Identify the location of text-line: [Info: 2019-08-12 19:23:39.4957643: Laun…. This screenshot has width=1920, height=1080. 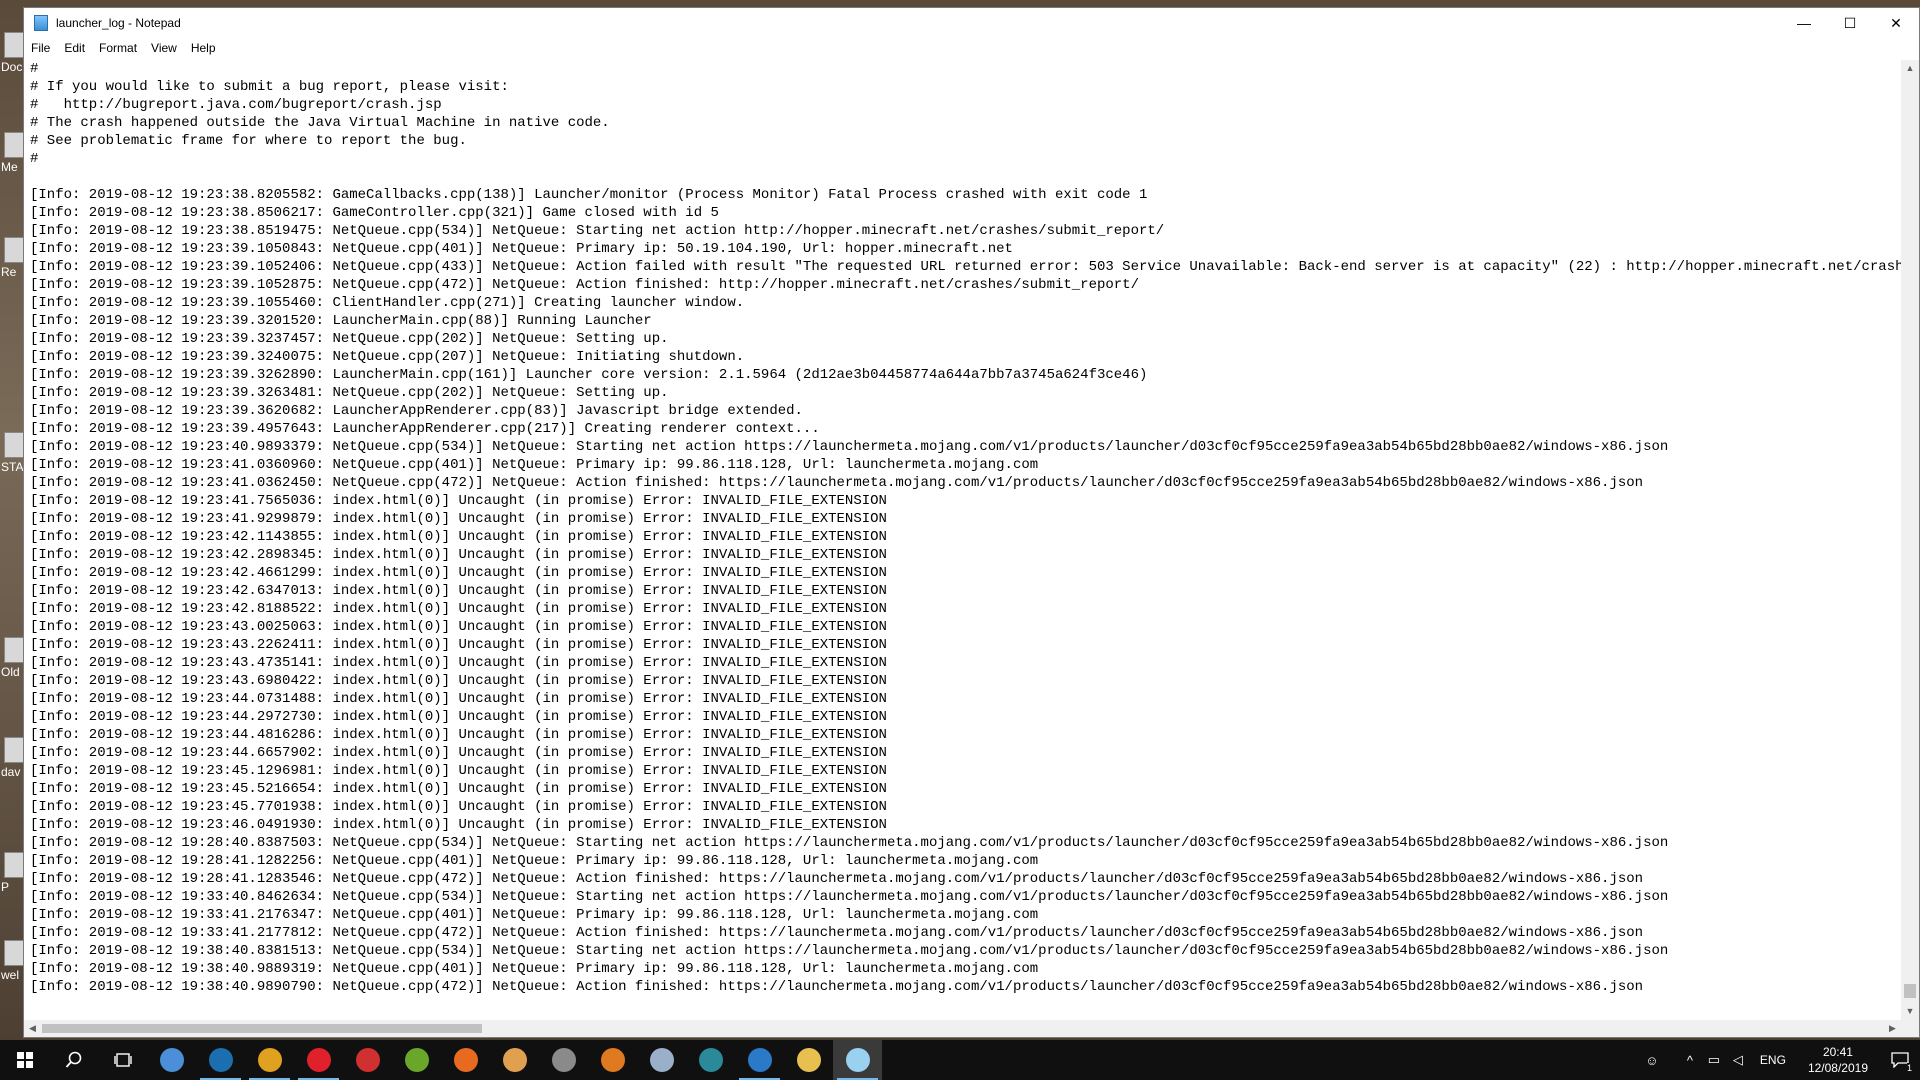
(425, 429).